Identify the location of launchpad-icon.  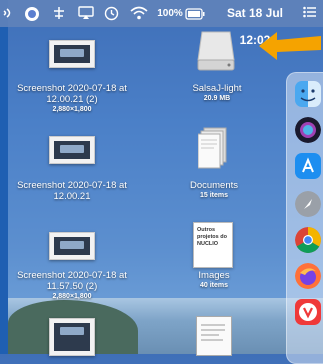
(308, 204).